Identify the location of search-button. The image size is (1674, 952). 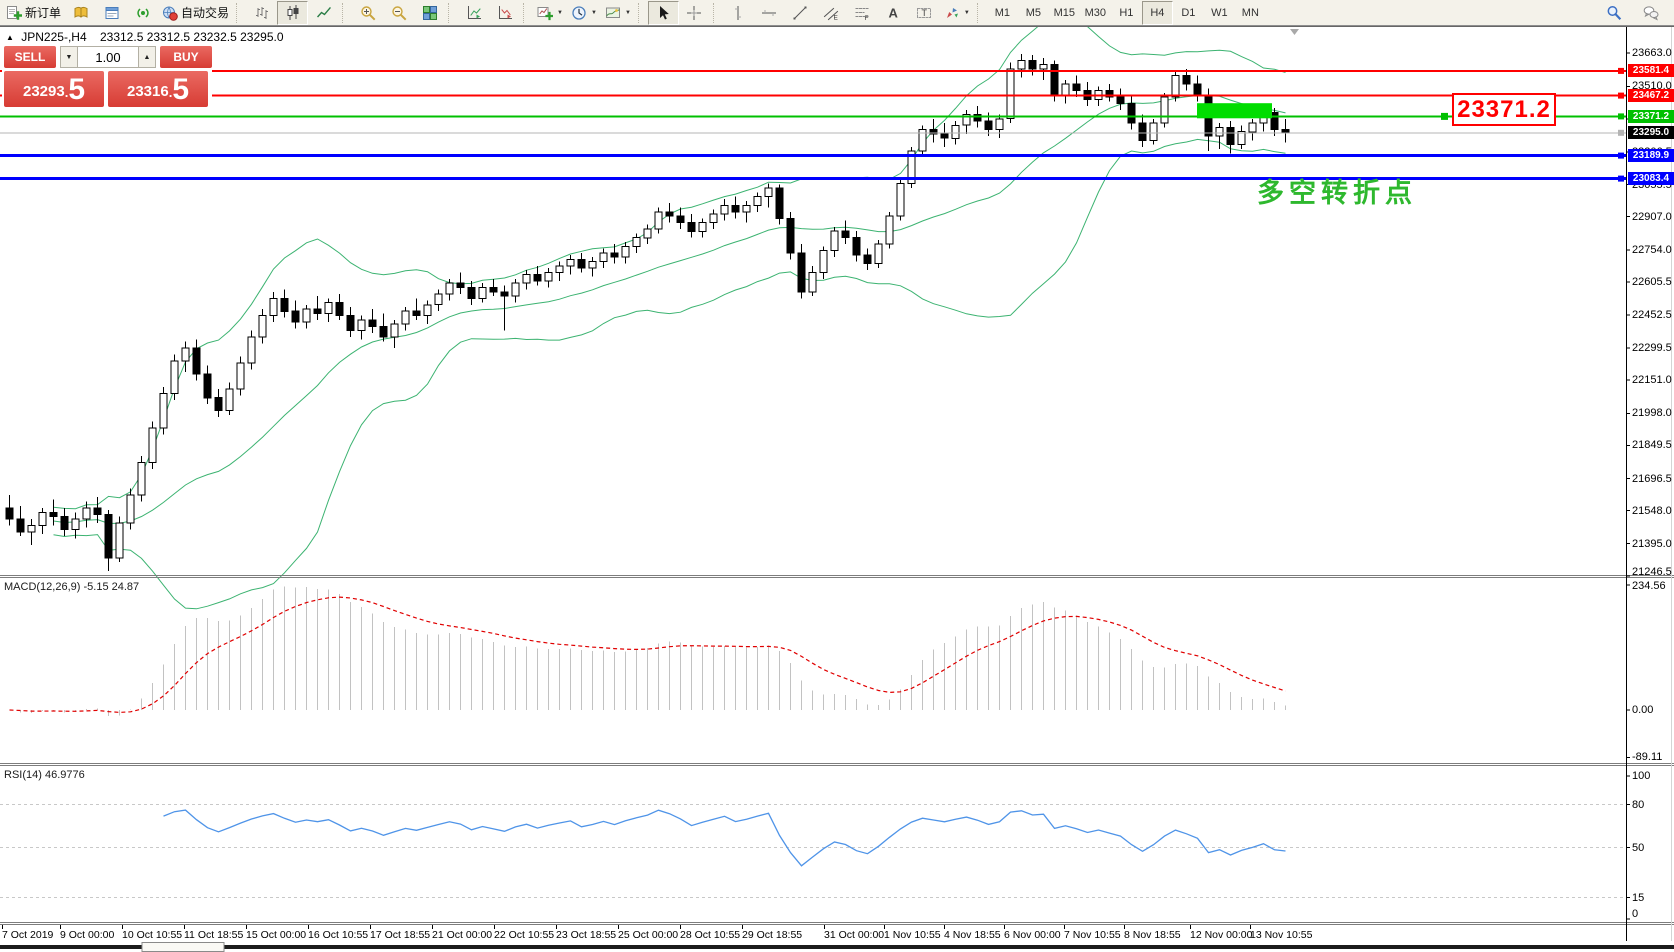
(1613, 13).